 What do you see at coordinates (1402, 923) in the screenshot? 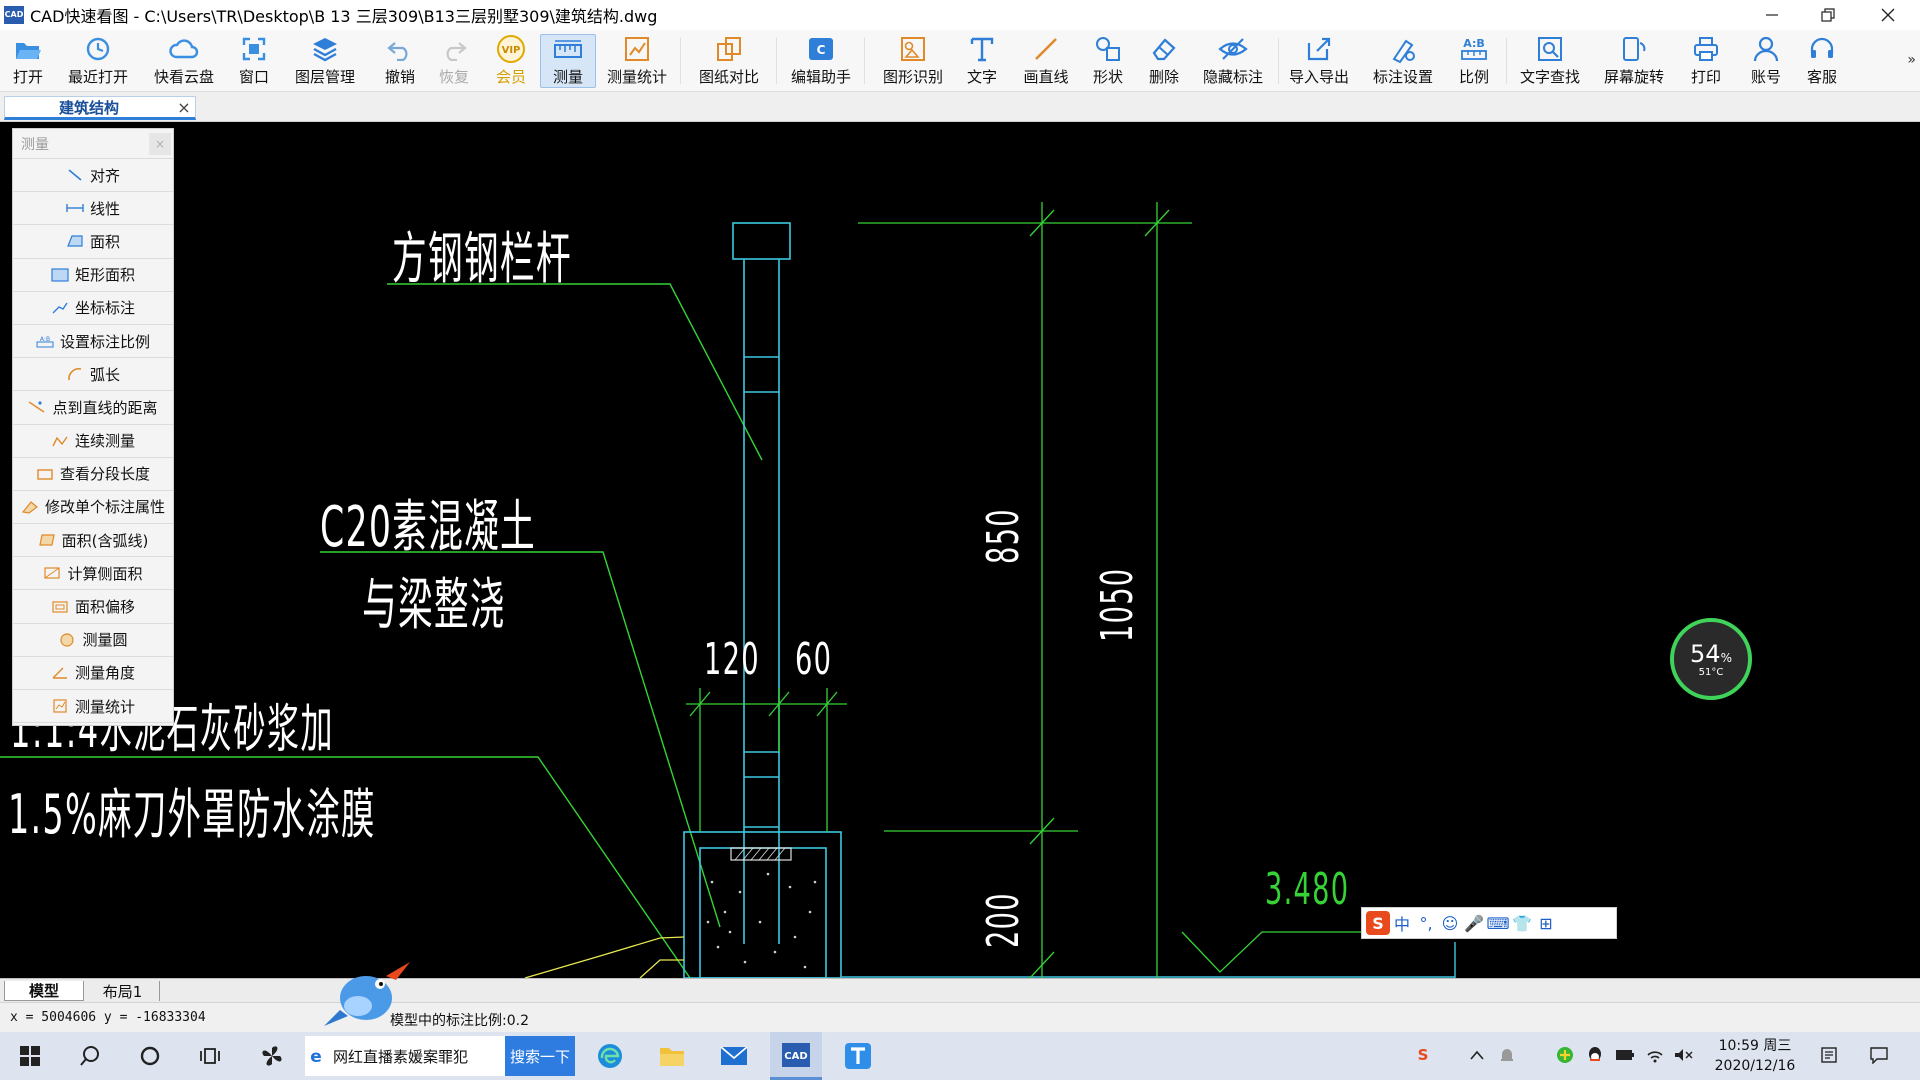
I see `ime-chinese-mode: 中` at bounding box center [1402, 923].